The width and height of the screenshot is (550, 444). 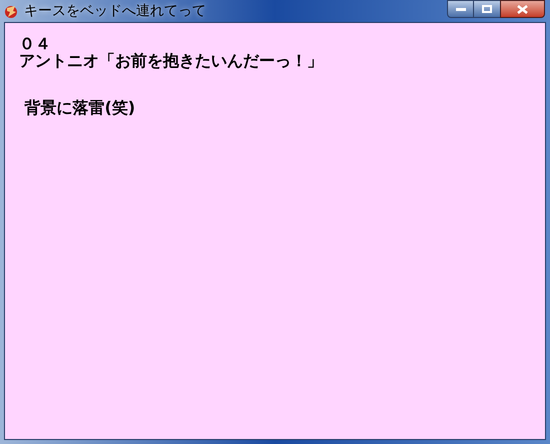 I want to click on maximize-button, so click(x=487, y=9).